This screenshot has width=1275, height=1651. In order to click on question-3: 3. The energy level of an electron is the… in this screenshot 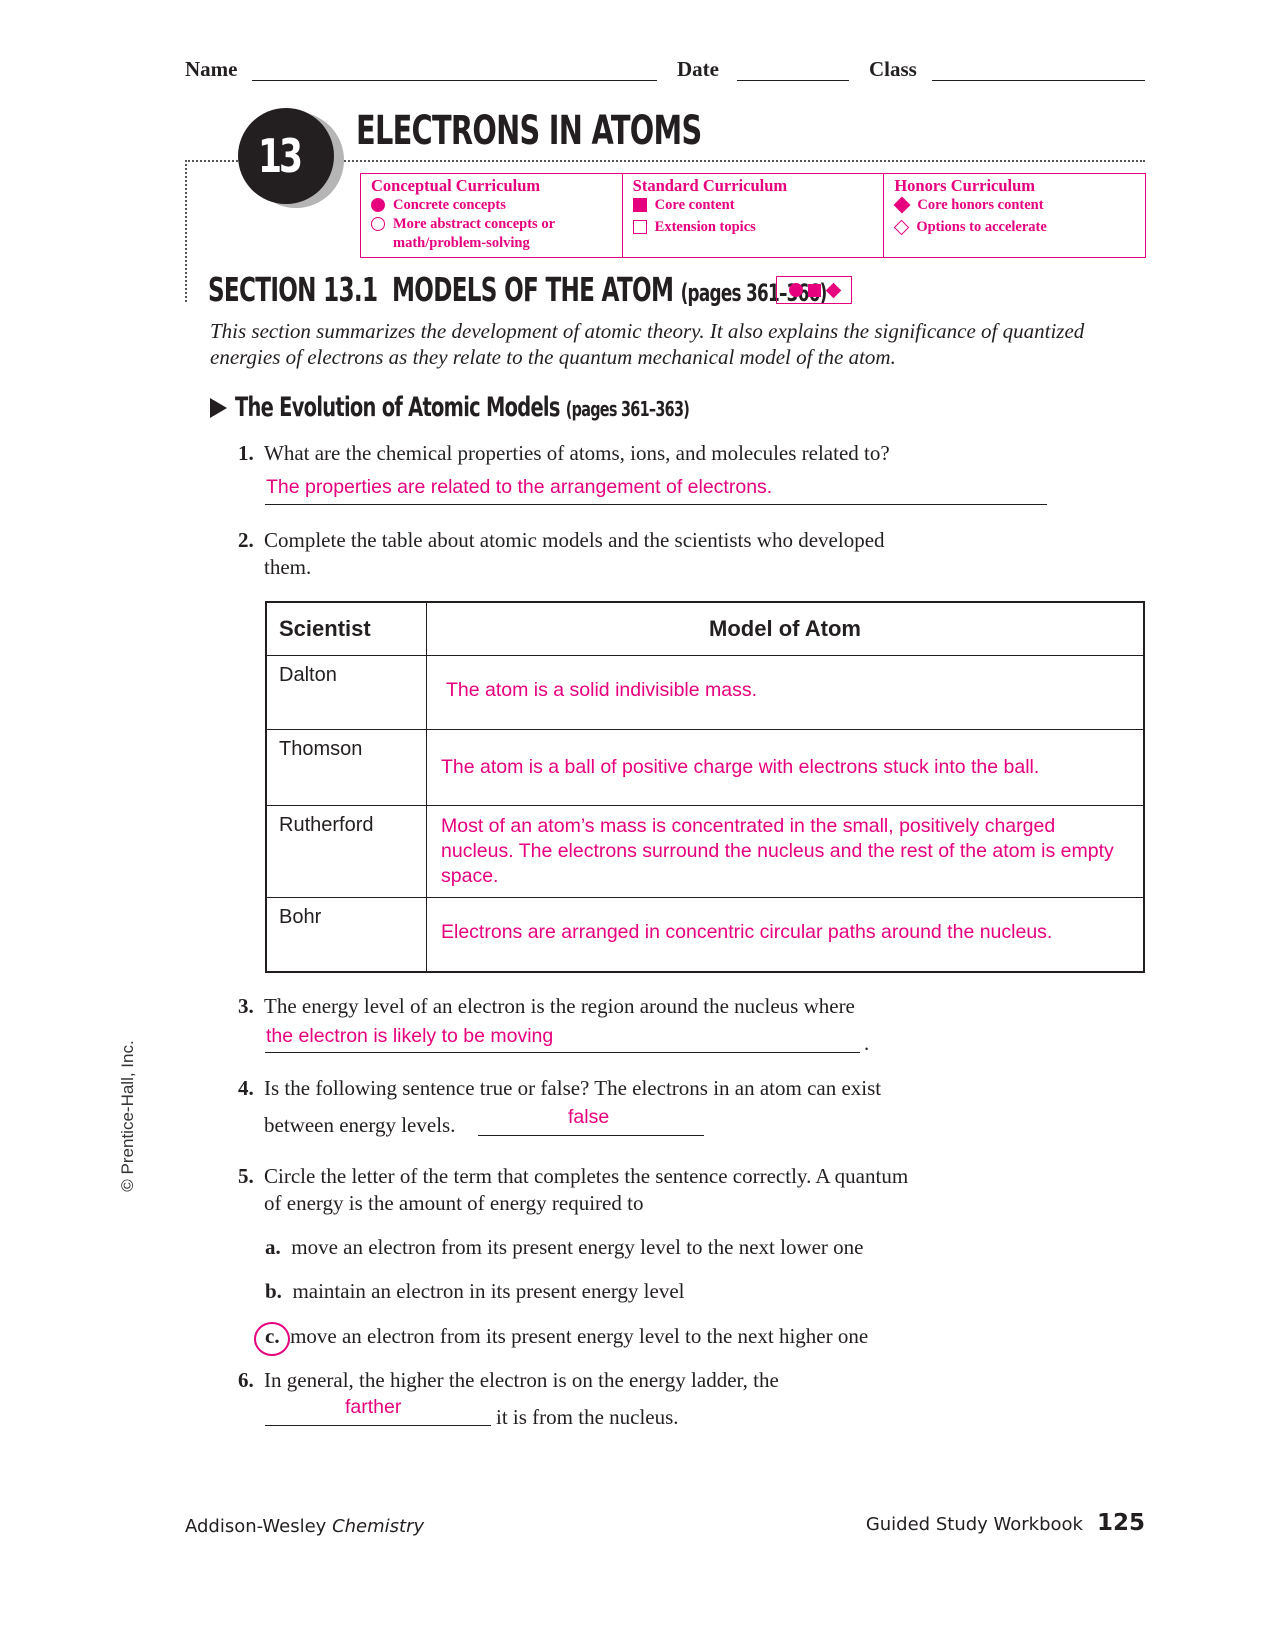, I will do `click(546, 1006)`.